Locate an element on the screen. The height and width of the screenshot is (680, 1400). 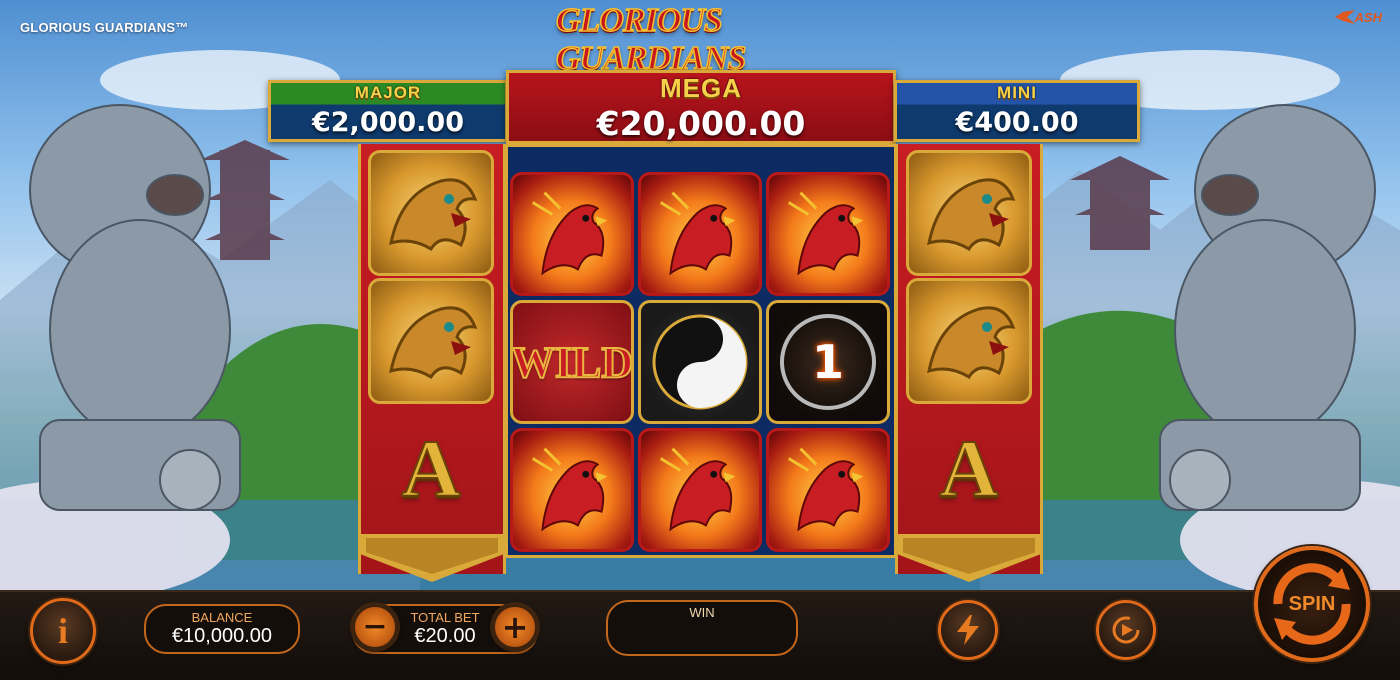
game-name-label: GLORIOUS GUARDIANS™ is located at coordinates (104, 27).